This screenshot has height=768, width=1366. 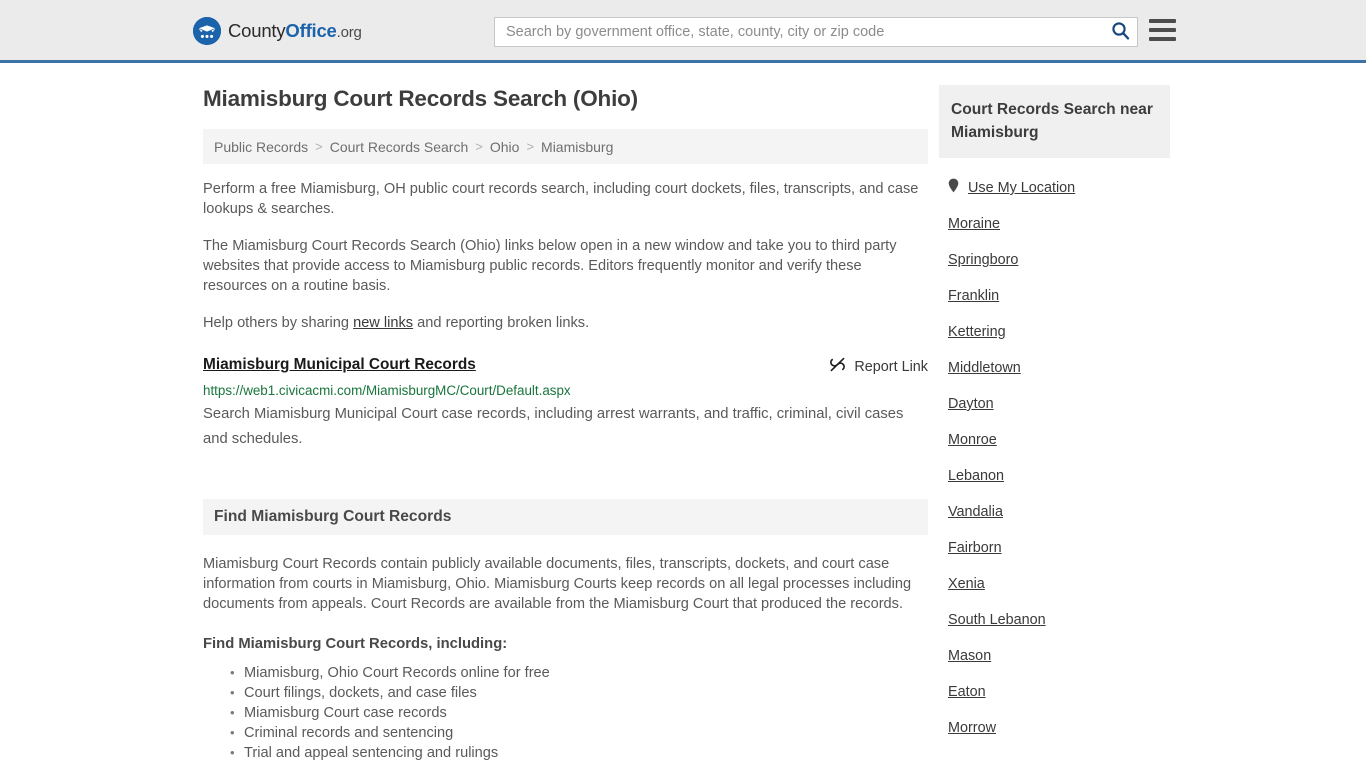 What do you see at coordinates (579, 753) in the screenshot?
I see `list-item: Trial and appeal sentencing and rulings` at bounding box center [579, 753].